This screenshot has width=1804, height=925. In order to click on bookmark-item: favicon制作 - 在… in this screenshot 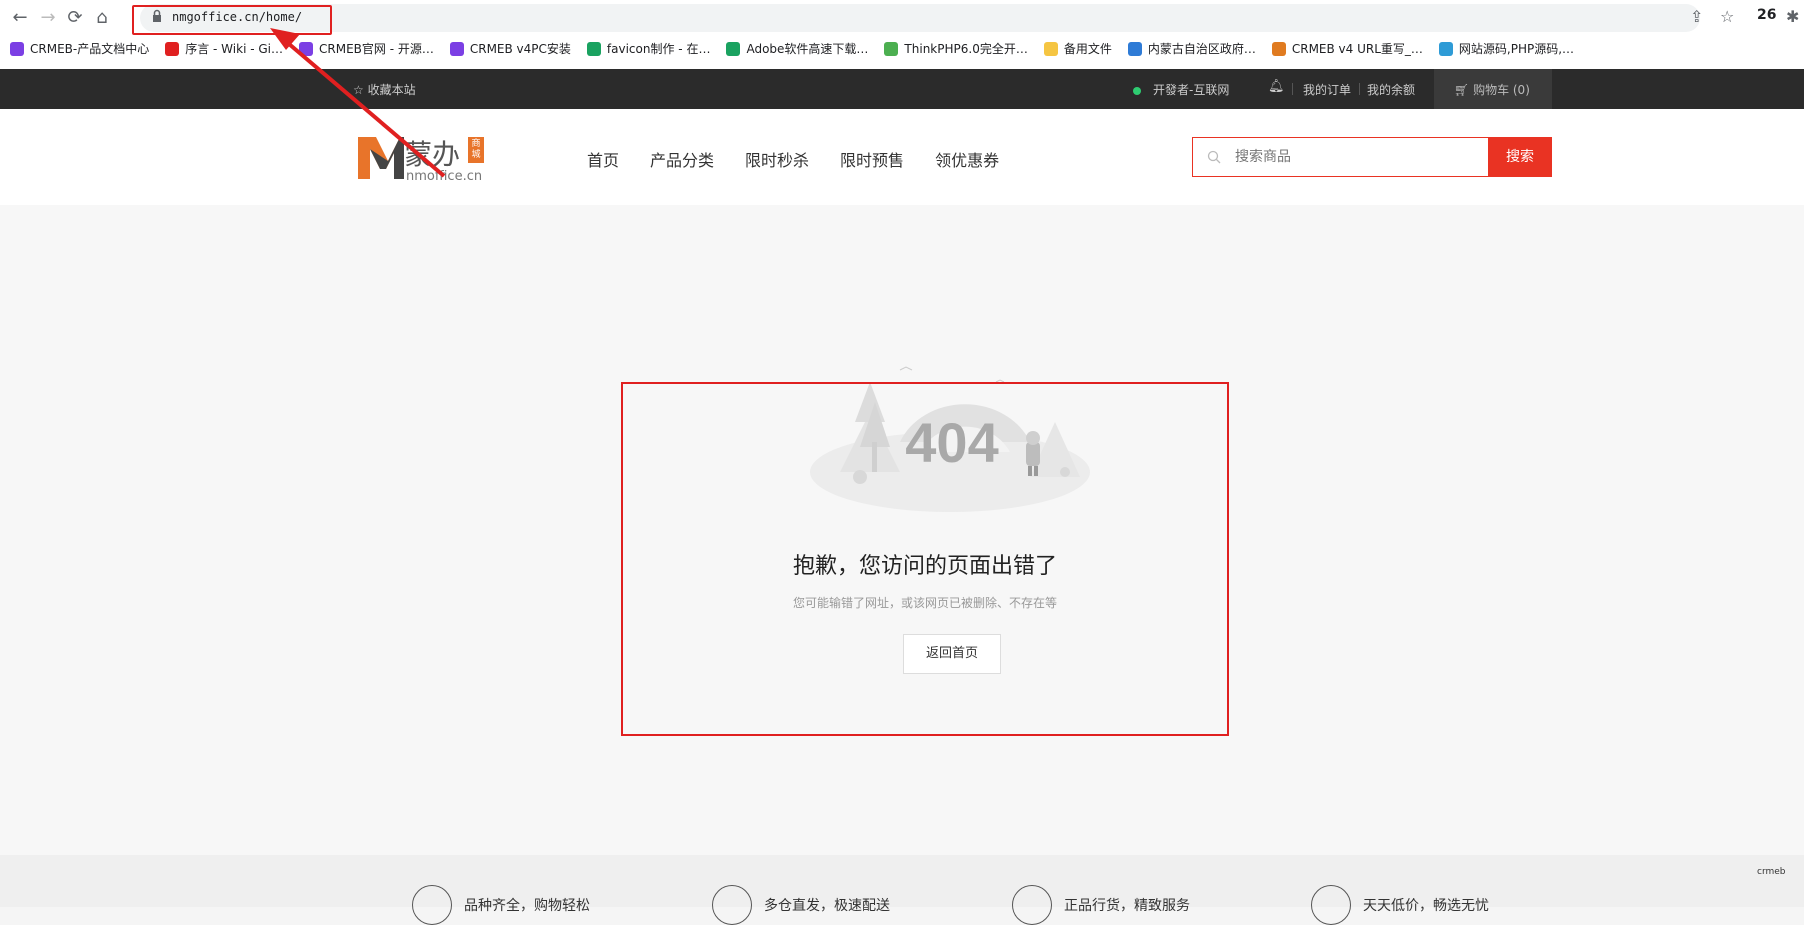, I will do `click(648, 48)`.